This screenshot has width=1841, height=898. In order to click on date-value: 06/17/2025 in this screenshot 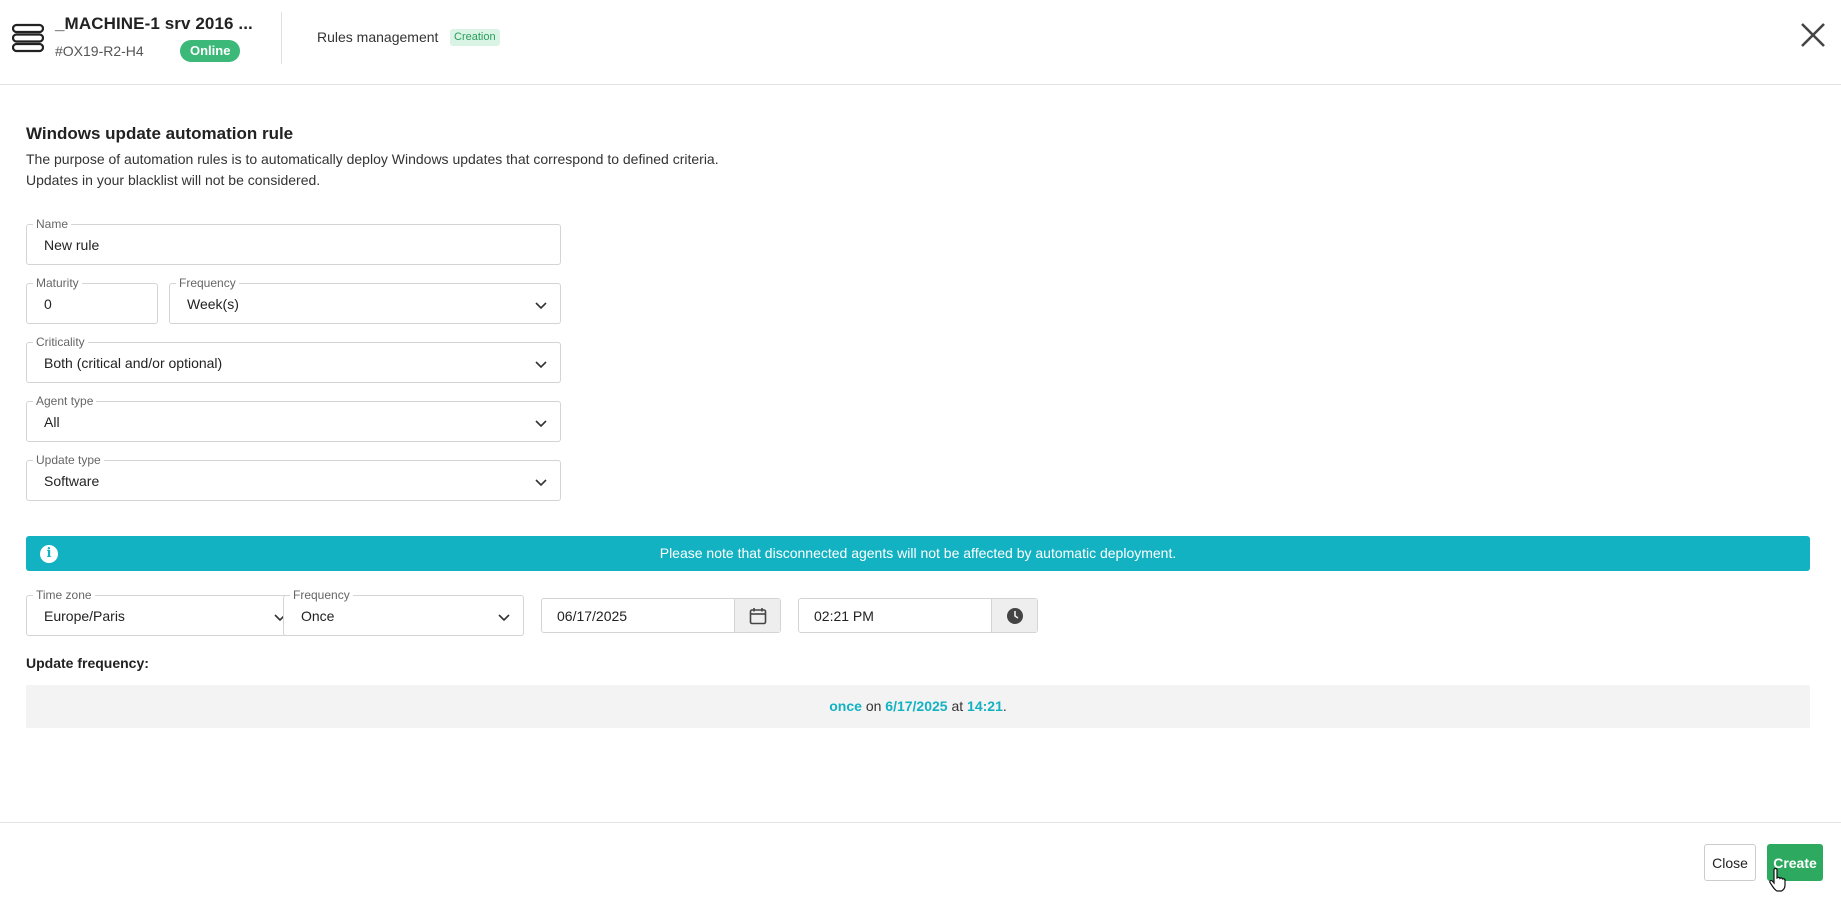, I will do `click(592, 616)`.